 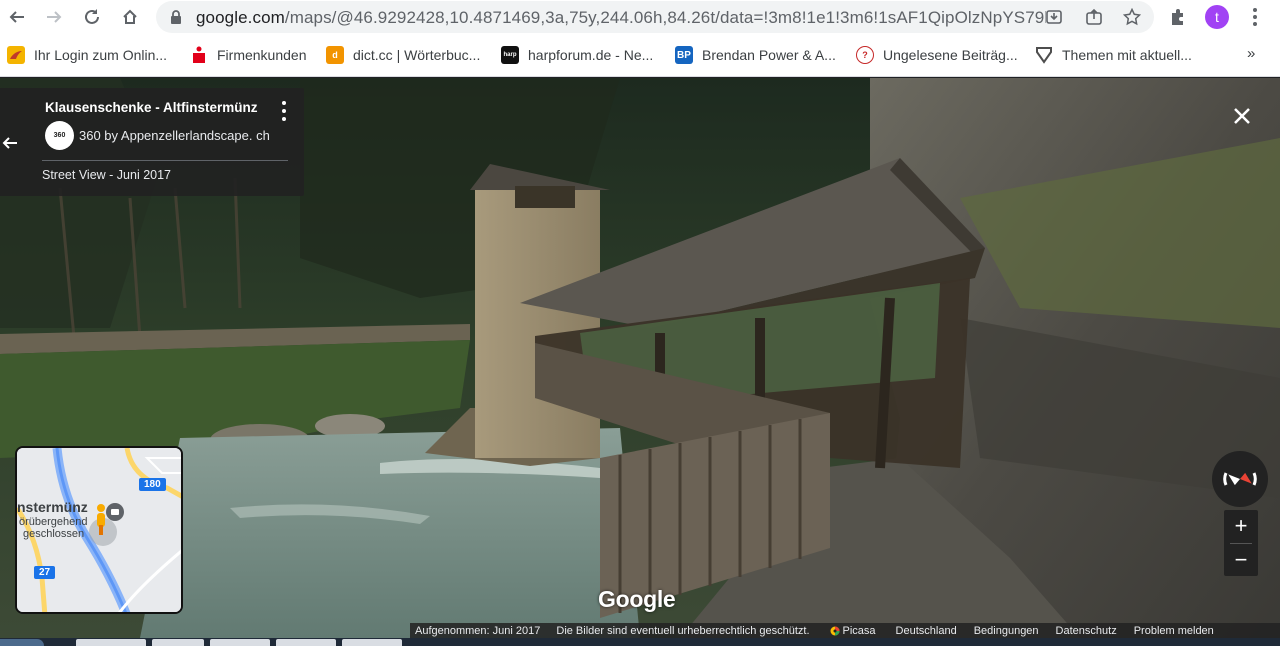 I want to click on privacy-link: Datenschutz, so click(x=1078, y=631).